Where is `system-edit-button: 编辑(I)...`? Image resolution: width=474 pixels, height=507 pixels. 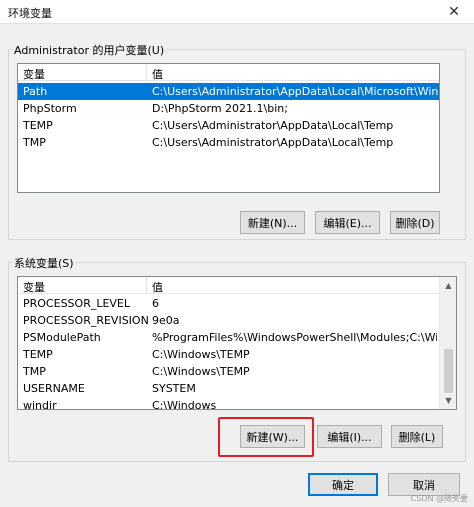
system-edit-button: 编辑(I)... is located at coordinates (349, 436).